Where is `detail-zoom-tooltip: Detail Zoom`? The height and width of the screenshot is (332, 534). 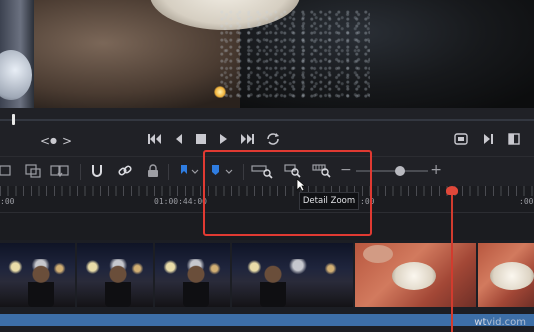
detail-zoom-tooltip: Detail Zoom is located at coordinates (329, 201).